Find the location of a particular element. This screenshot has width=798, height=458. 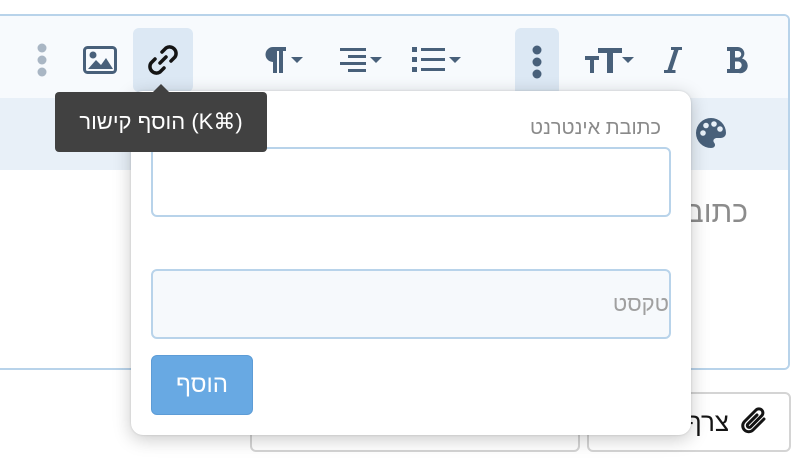

bold-icon is located at coordinates (737, 60).